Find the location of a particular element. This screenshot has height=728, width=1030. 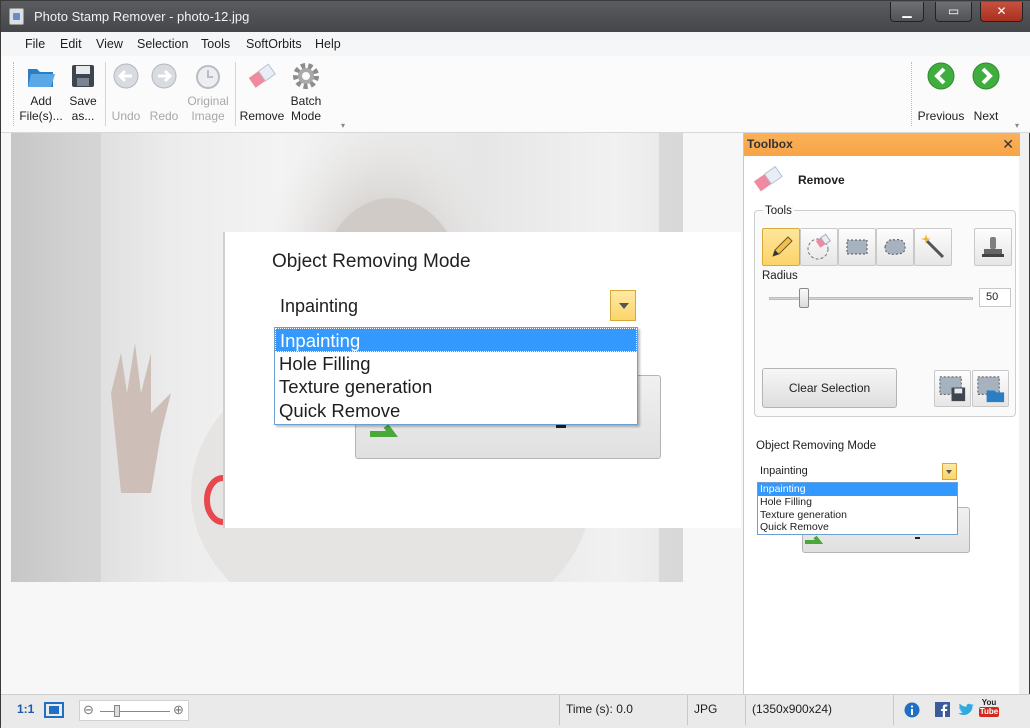

save-selection-icon is located at coordinates (952, 389).